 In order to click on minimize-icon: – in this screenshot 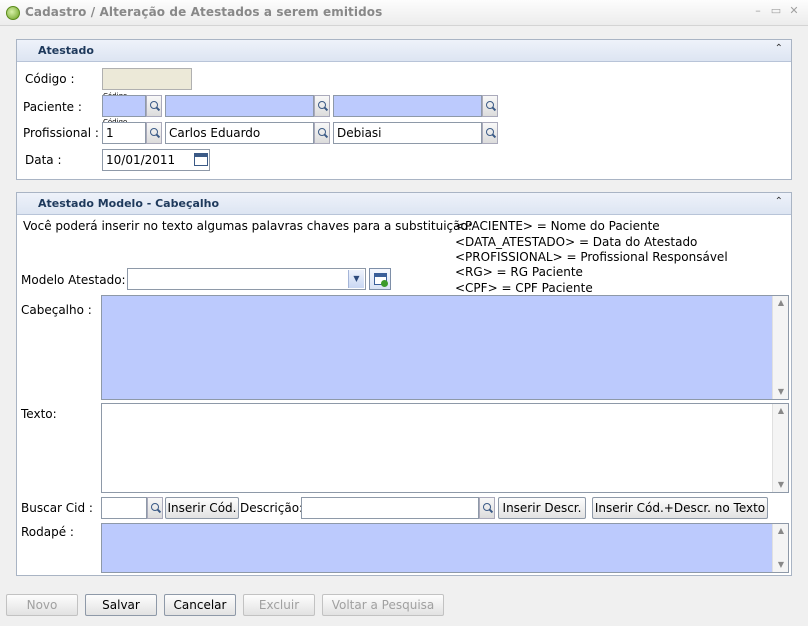, I will do `click(758, 11)`.